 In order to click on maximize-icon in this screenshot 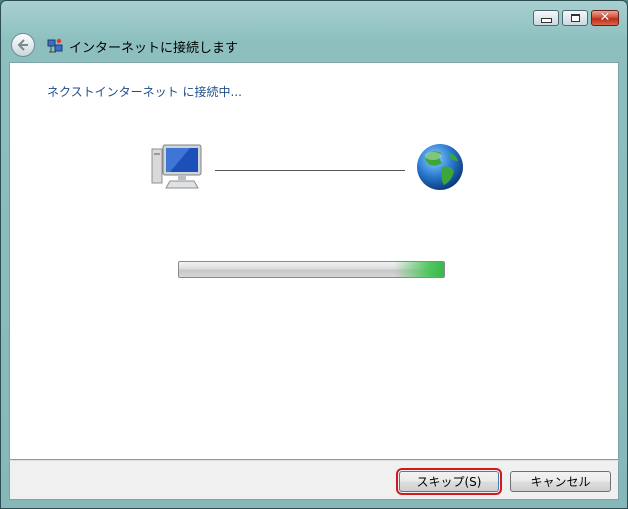, I will do `click(575, 18)`.